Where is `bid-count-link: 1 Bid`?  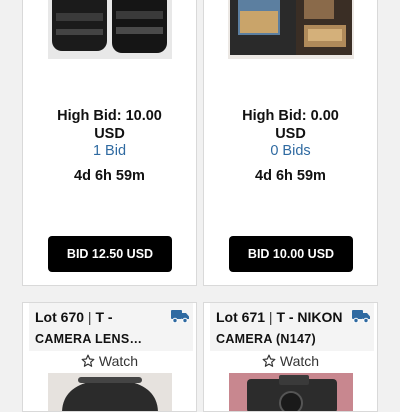
bid-count-link: 1 Bid is located at coordinates (109, 151).